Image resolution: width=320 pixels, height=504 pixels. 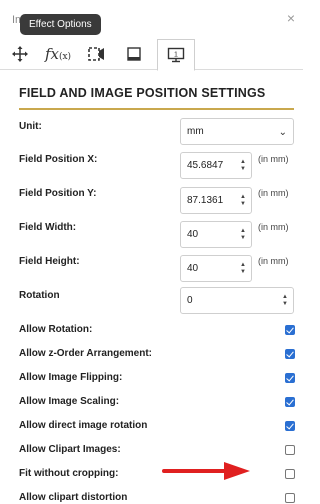 What do you see at coordinates (56, 329) in the screenshot?
I see `checkbox-label: Allow Rotation:` at bounding box center [56, 329].